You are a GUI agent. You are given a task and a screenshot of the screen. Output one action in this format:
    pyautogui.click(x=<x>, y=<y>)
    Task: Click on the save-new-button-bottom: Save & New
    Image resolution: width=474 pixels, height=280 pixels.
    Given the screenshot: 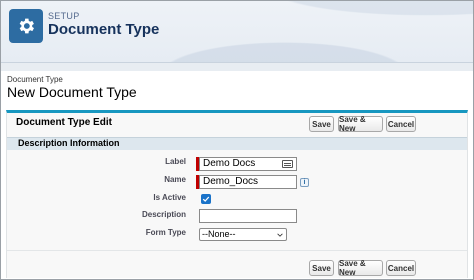 What is the action you would take?
    pyautogui.click(x=360, y=268)
    